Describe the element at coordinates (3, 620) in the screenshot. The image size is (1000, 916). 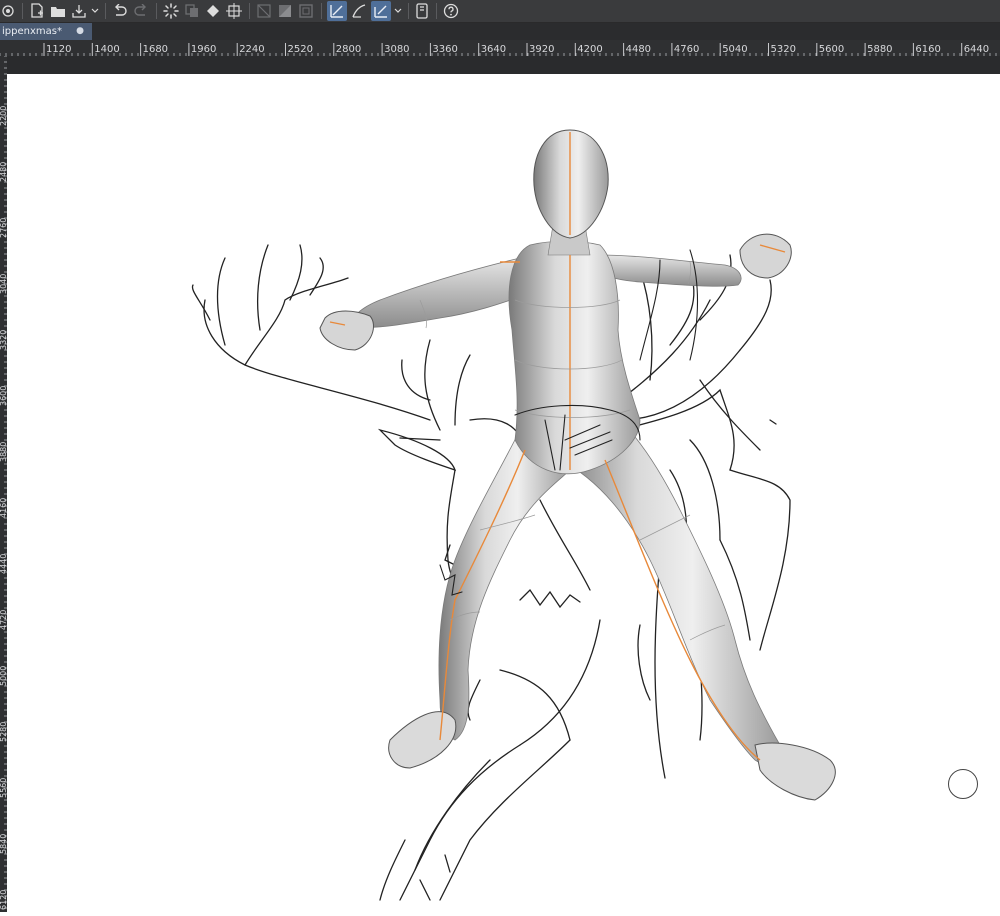
I see `ruler-label: 4720` at that location.